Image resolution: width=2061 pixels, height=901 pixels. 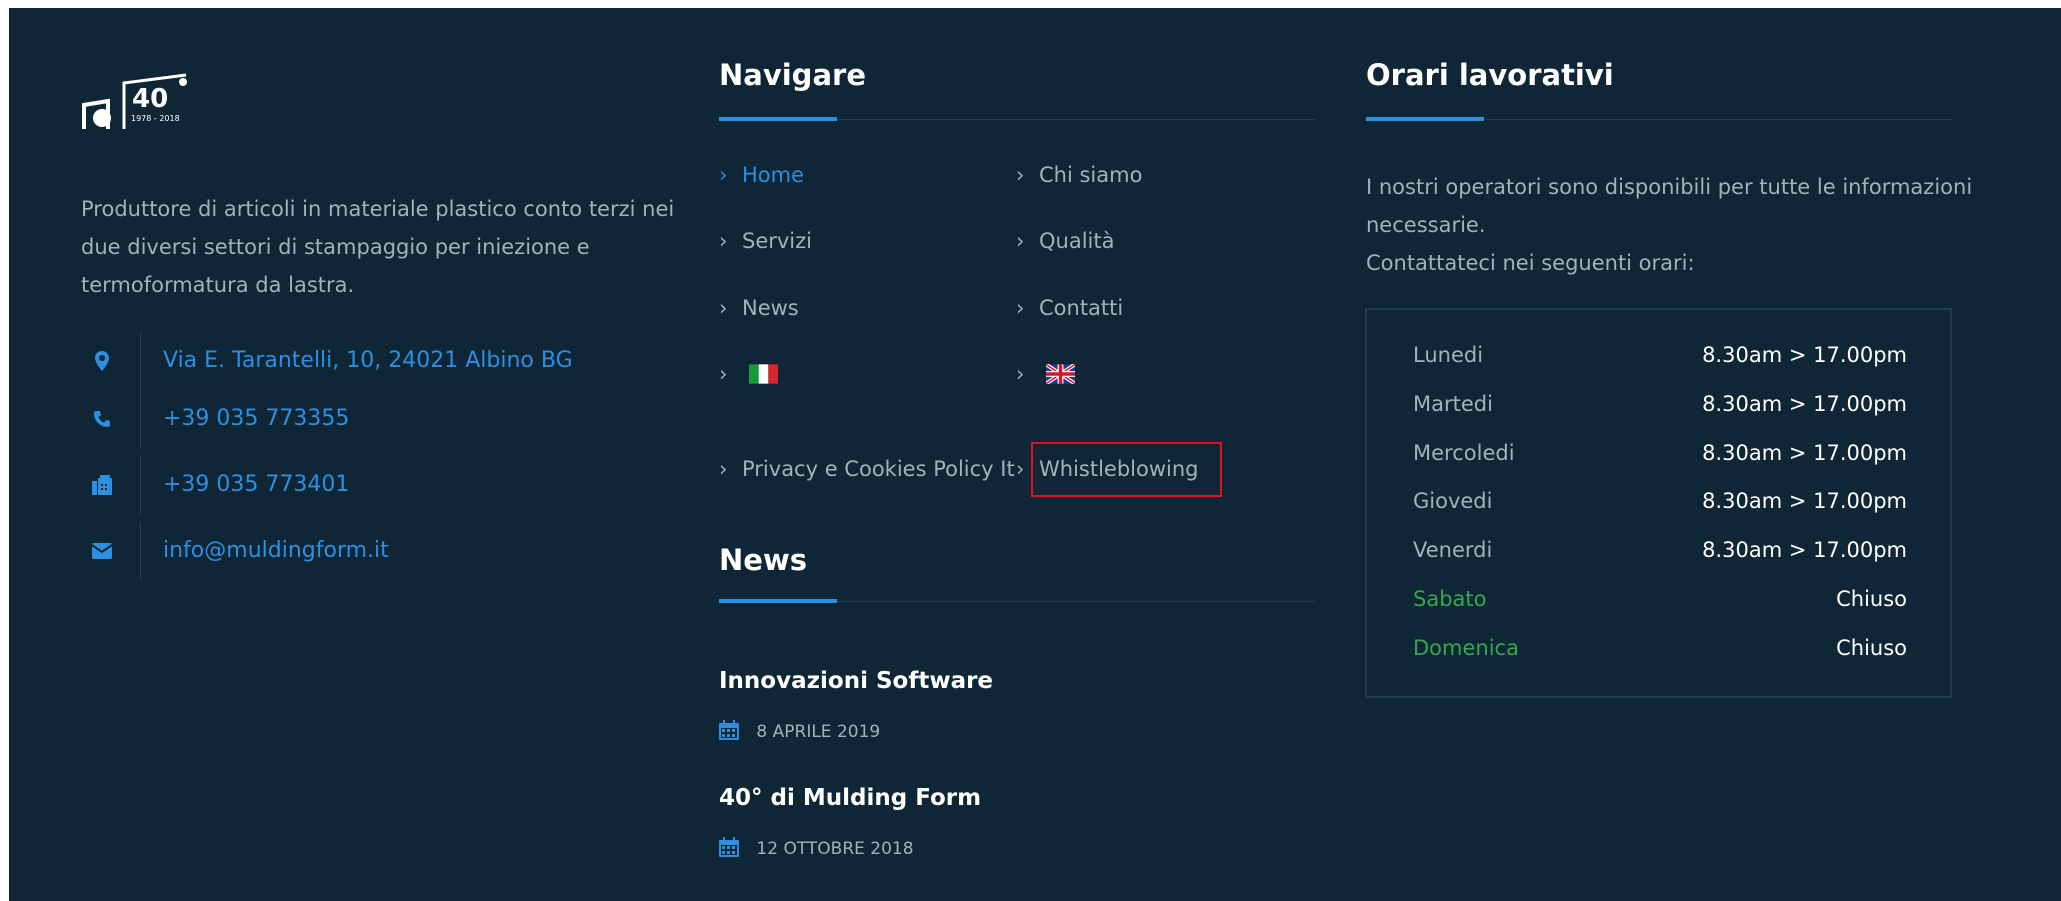 I want to click on company-logo: 40 1978 - 2018, so click(x=140, y=100).